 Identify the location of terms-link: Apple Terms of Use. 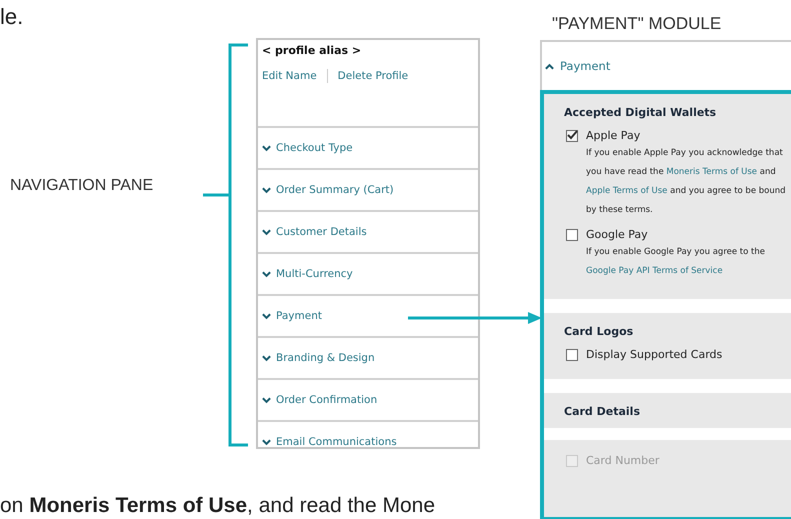
(627, 191).